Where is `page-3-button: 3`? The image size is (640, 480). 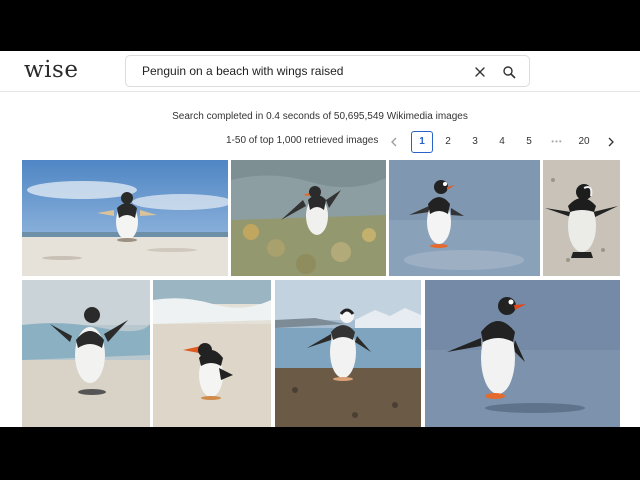 page-3-button: 3 is located at coordinates (475, 142).